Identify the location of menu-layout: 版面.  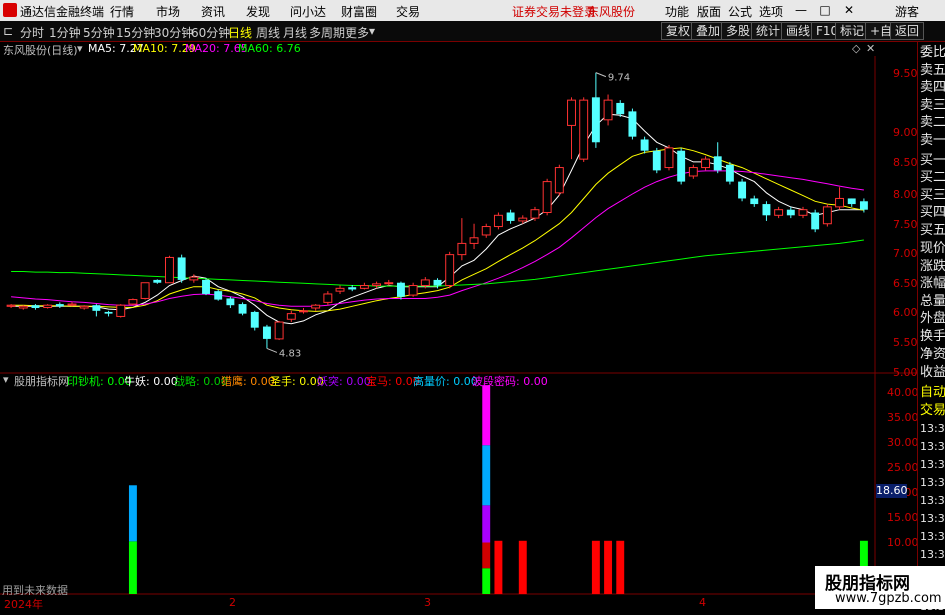
(709, 11).